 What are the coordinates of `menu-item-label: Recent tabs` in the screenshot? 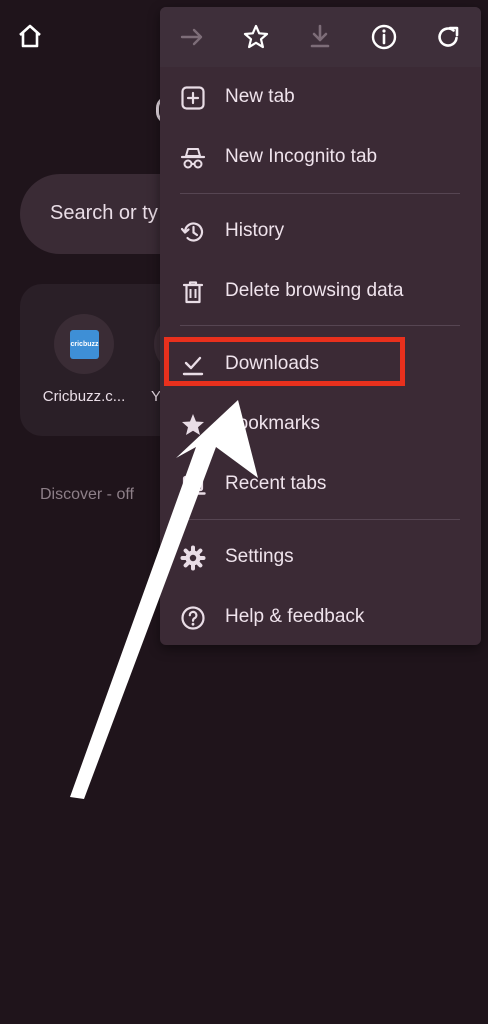 It's located at (276, 483).